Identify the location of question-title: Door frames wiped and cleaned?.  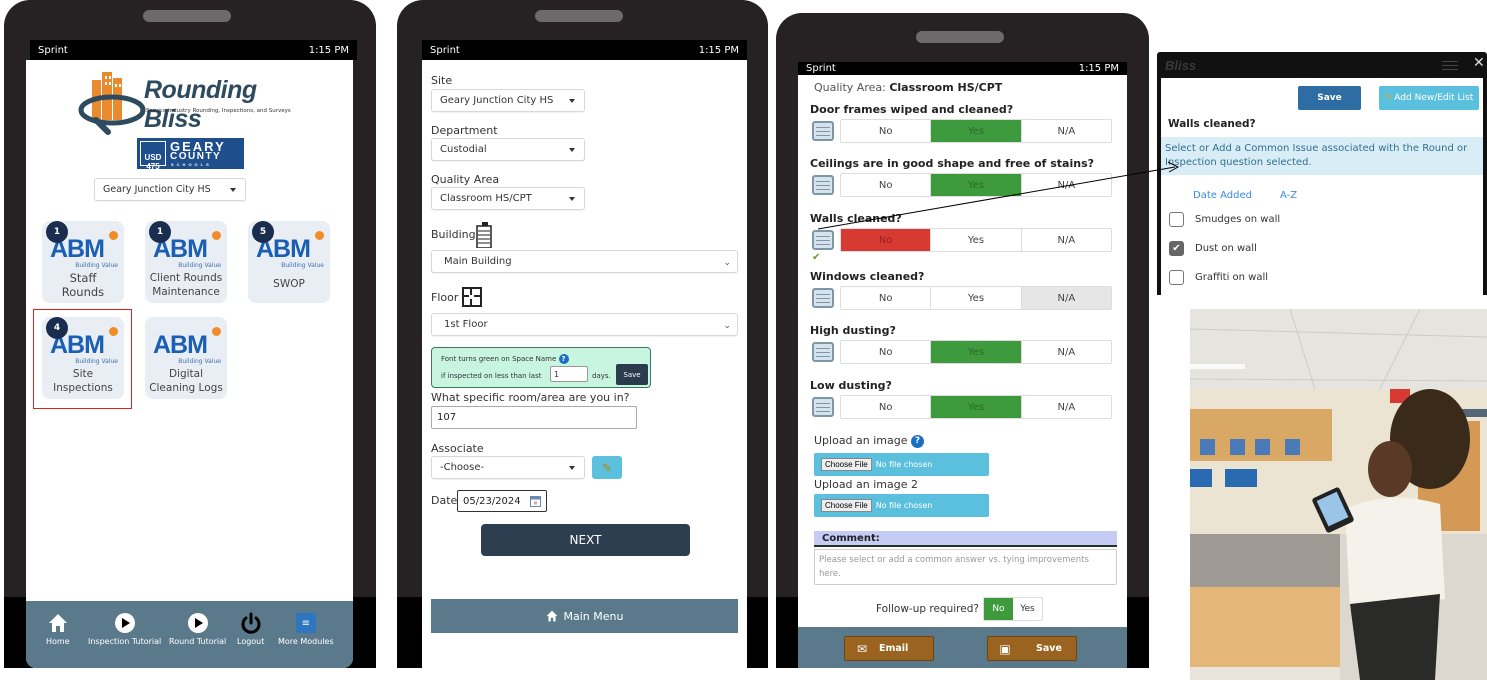
(912, 109).